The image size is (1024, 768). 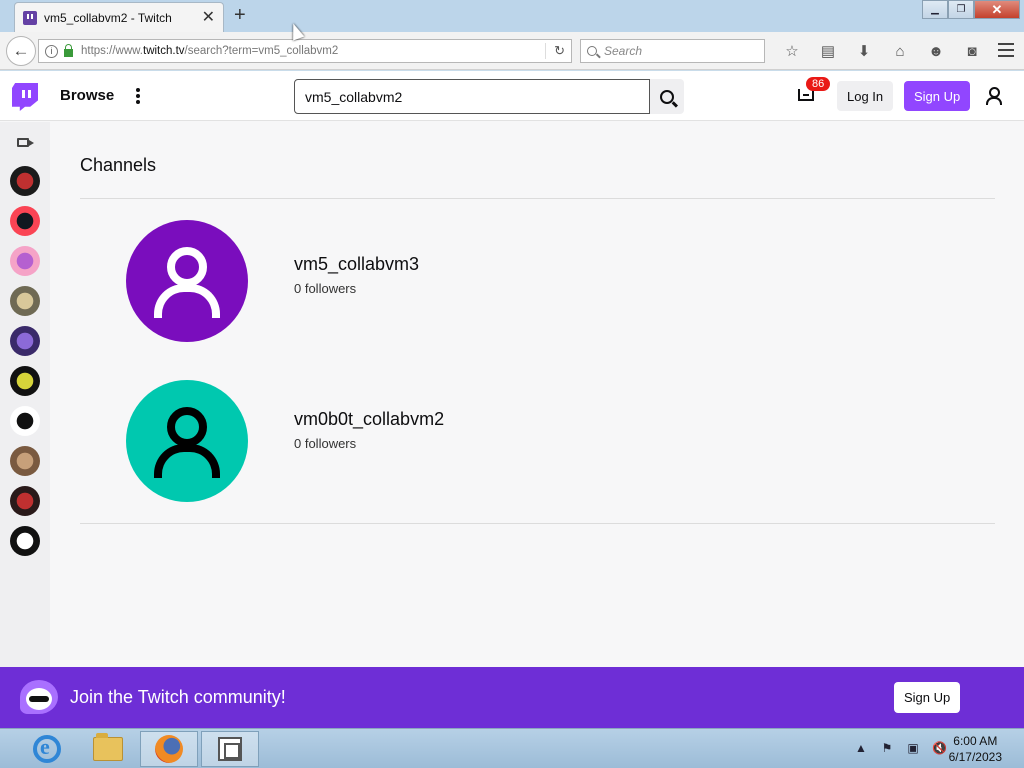 What do you see at coordinates (537, 523) in the screenshot?
I see `divider-bottom` at bounding box center [537, 523].